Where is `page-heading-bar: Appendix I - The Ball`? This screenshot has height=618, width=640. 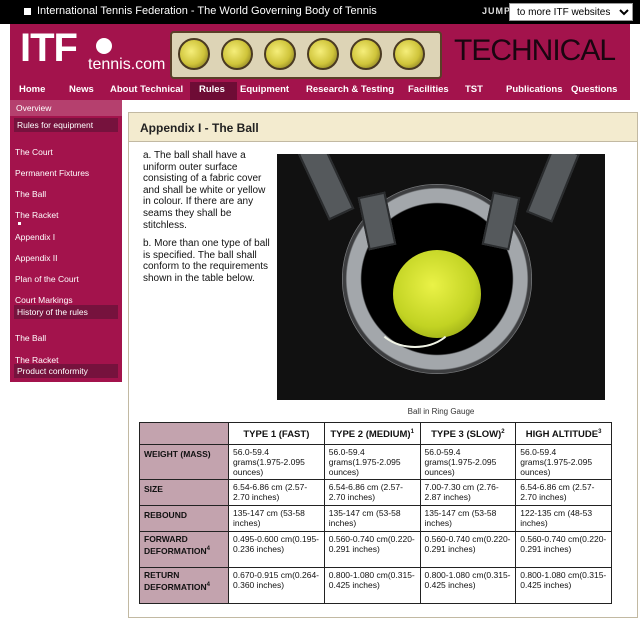 page-heading-bar: Appendix I - The Ball is located at coordinates (383, 127).